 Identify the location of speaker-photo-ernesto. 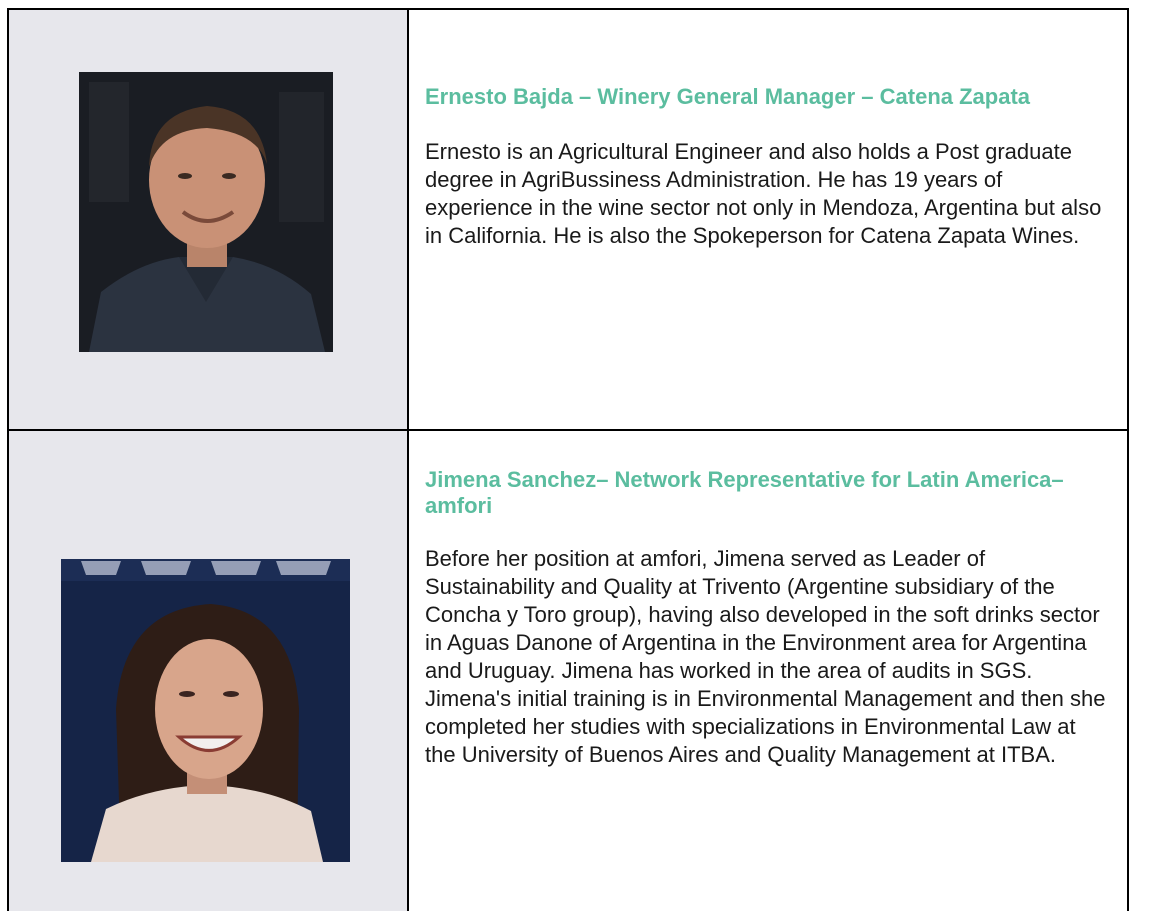
(206, 212).